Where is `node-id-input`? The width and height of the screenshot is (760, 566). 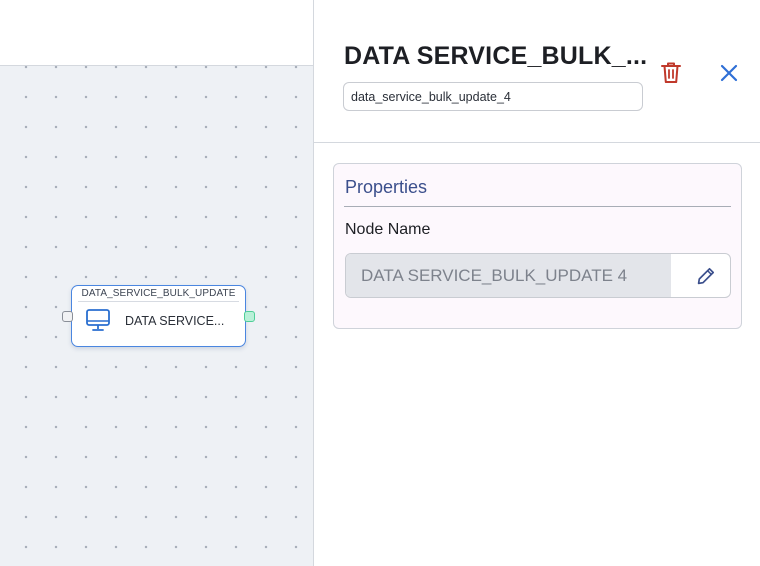
node-id-input is located at coordinates (493, 96).